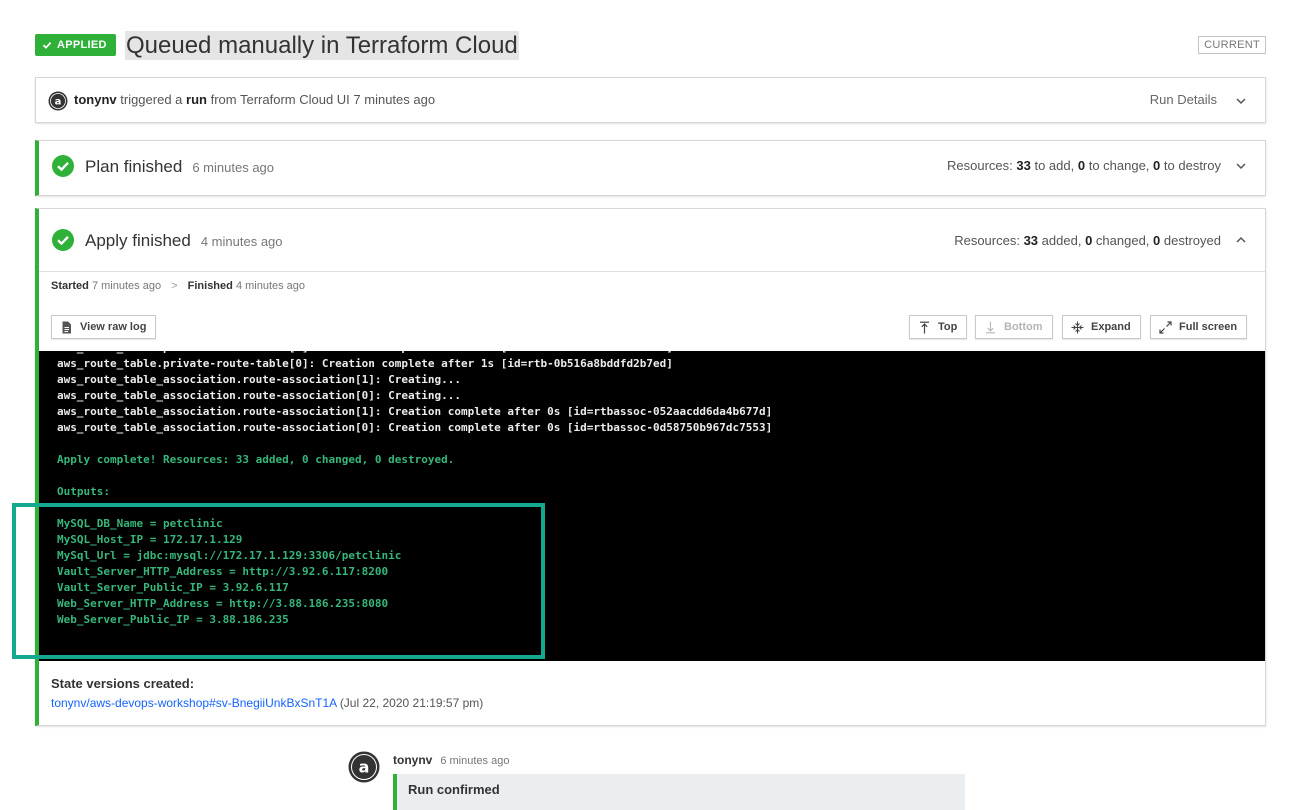 Image resolution: width=1295 pixels, height=810 pixels. Describe the element at coordinates (83, 491) in the screenshot. I see `log-line: Outputs:` at that location.